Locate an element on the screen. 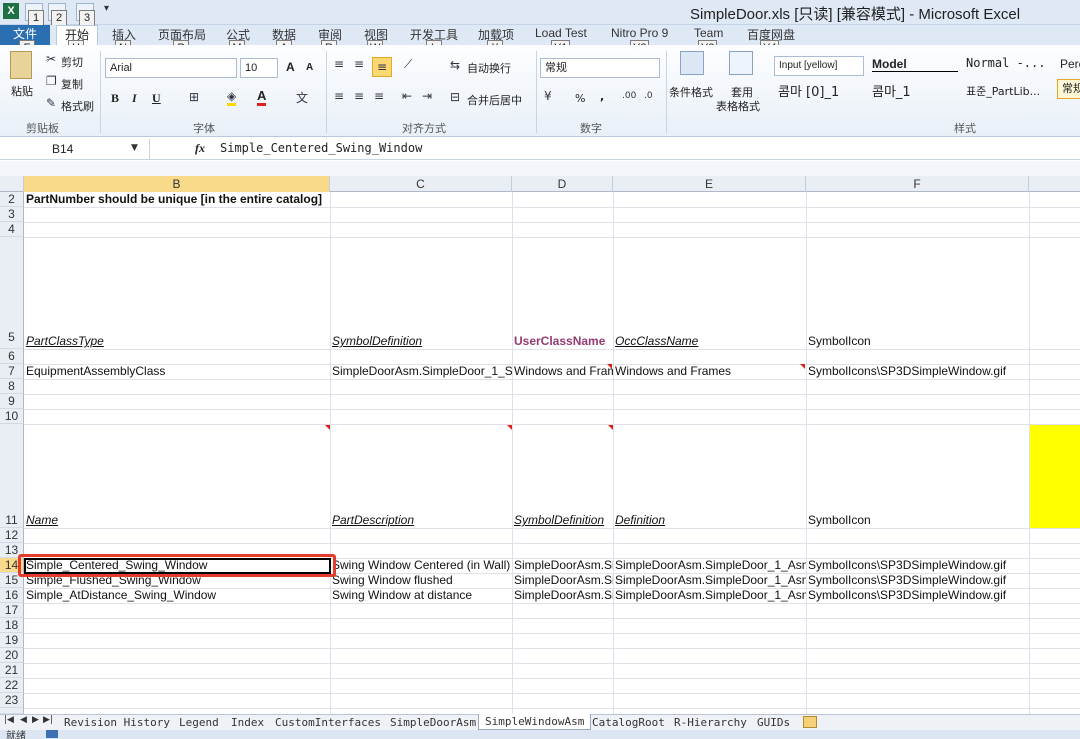 This screenshot has height=739, width=1080. row-header: 20 is located at coordinates (12, 655).